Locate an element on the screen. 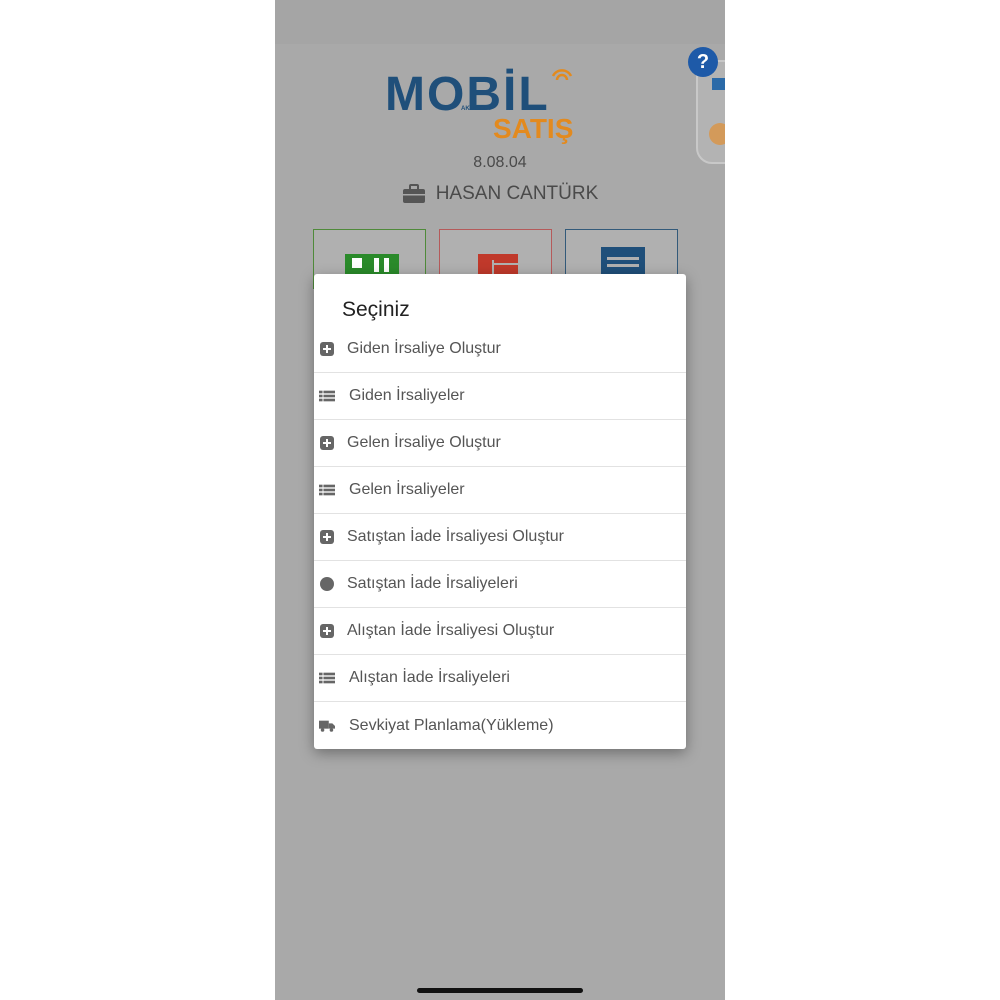 This screenshot has width=1000, height=1000. menu-item-label: Giden İrsaliye Oluştur is located at coordinates (424, 348).